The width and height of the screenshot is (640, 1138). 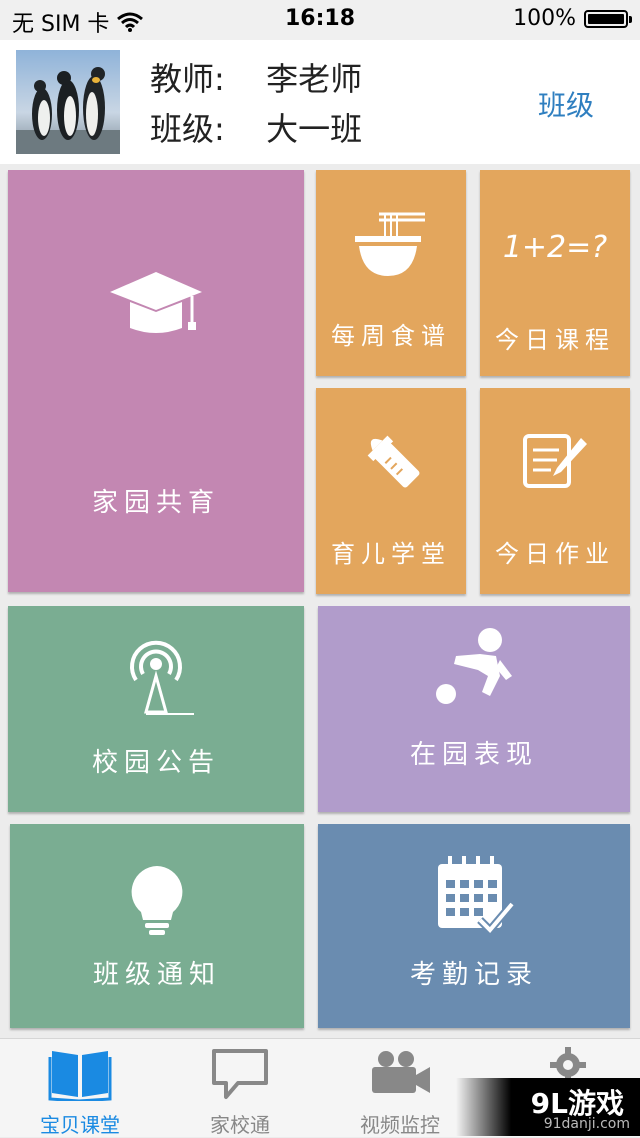 What do you see at coordinates (473, 755) in the screenshot?
I see `tile-label: 在园表现` at bounding box center [473, 755].